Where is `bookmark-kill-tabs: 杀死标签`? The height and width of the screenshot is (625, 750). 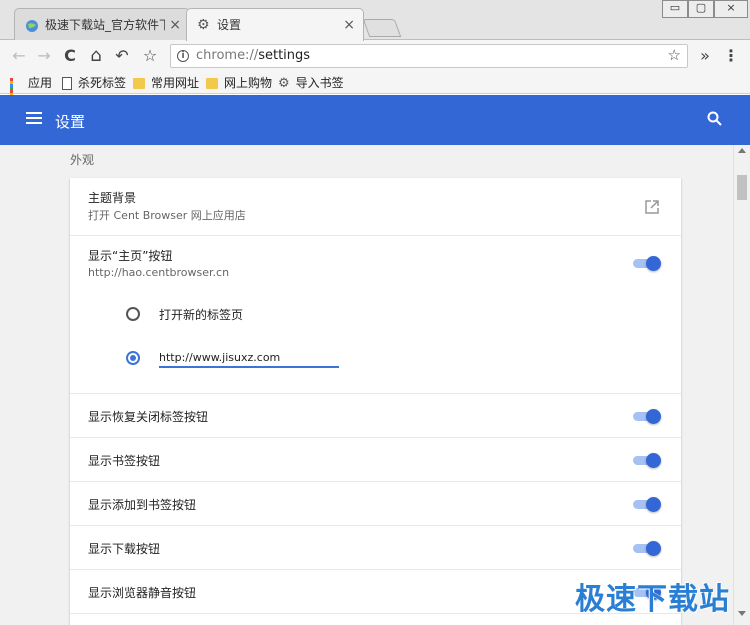 bookmark-kill-tabs: 杀死标签 is located at coordinates (94, 83).